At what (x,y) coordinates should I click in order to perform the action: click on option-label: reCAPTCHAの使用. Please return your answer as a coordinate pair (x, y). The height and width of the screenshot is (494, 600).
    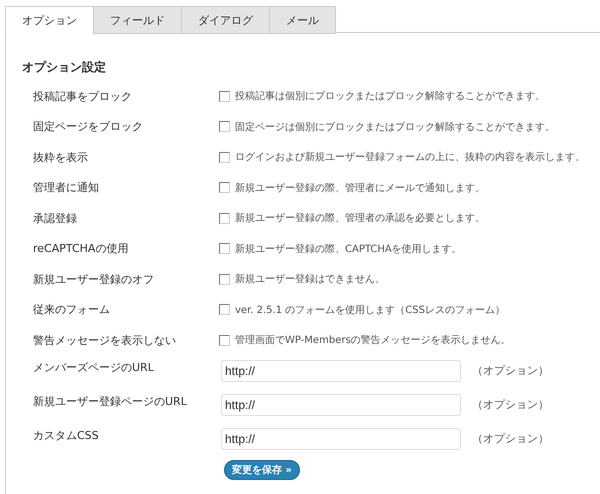
    Looking at the image, I should click on (81, 248).